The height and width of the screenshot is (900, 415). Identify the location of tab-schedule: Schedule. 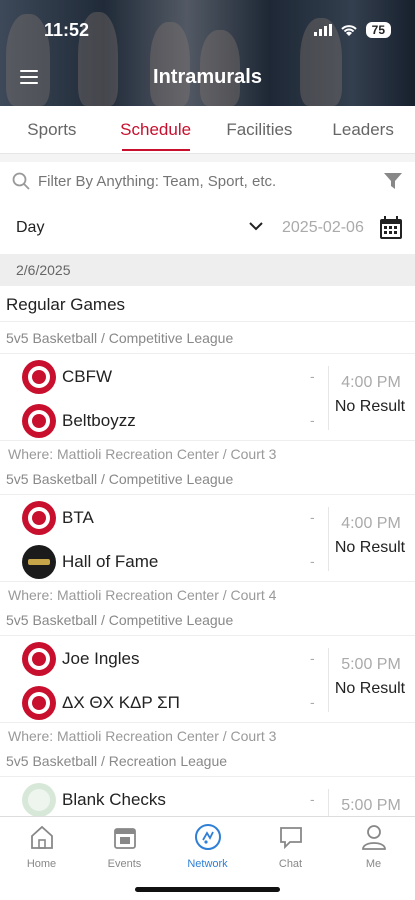
(156, 129).